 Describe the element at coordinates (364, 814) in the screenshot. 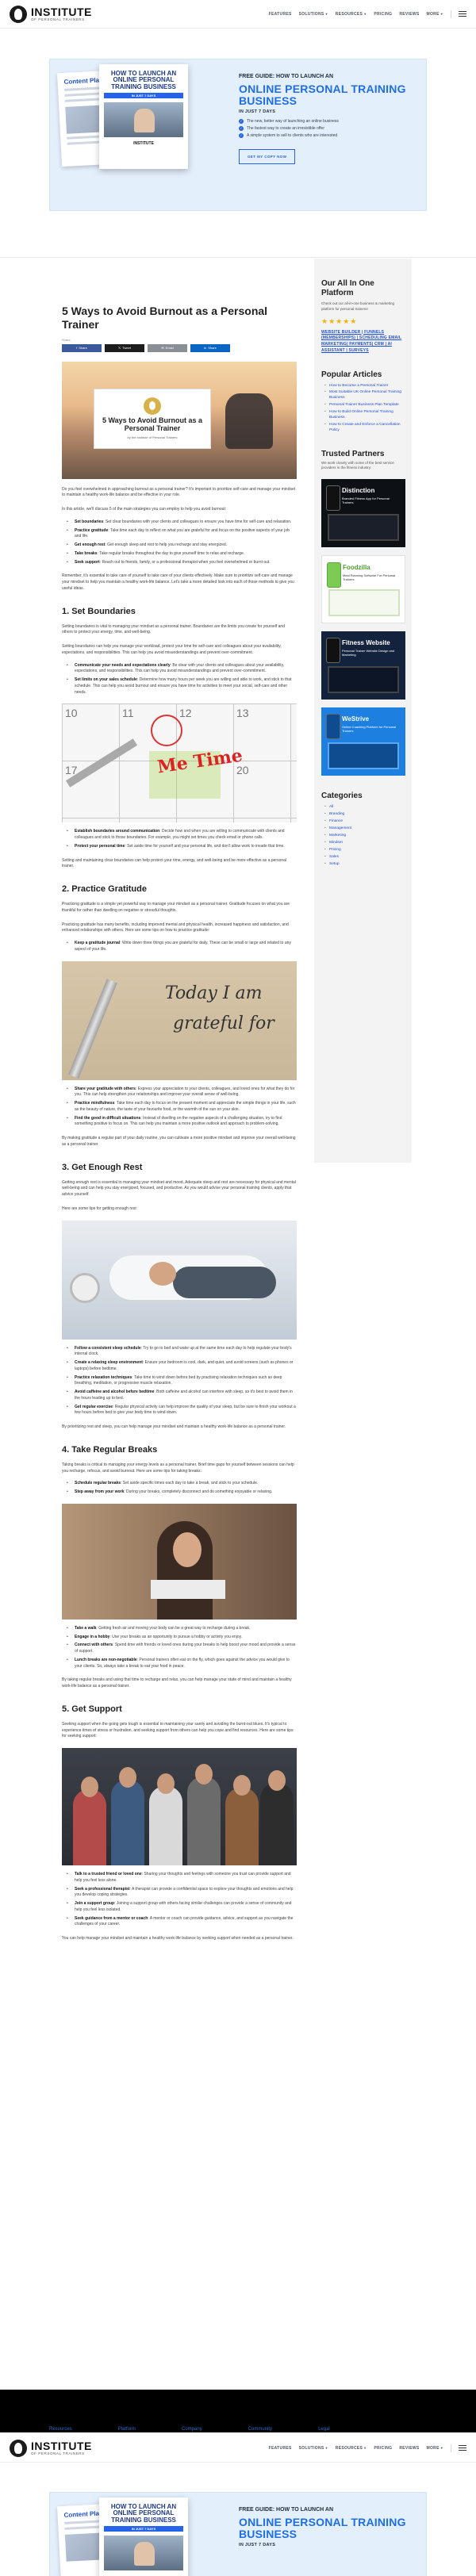

I see `category-link: Branding` at that location.